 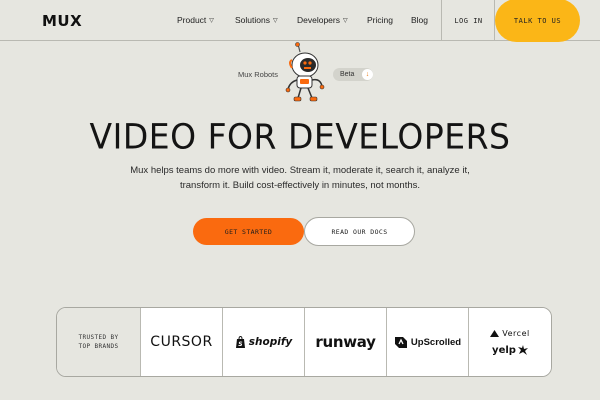 What do you see at coordinates (270, 342) in the screenshot?
I see `shopify-logo: shopify` at bounding box center [270, 342].